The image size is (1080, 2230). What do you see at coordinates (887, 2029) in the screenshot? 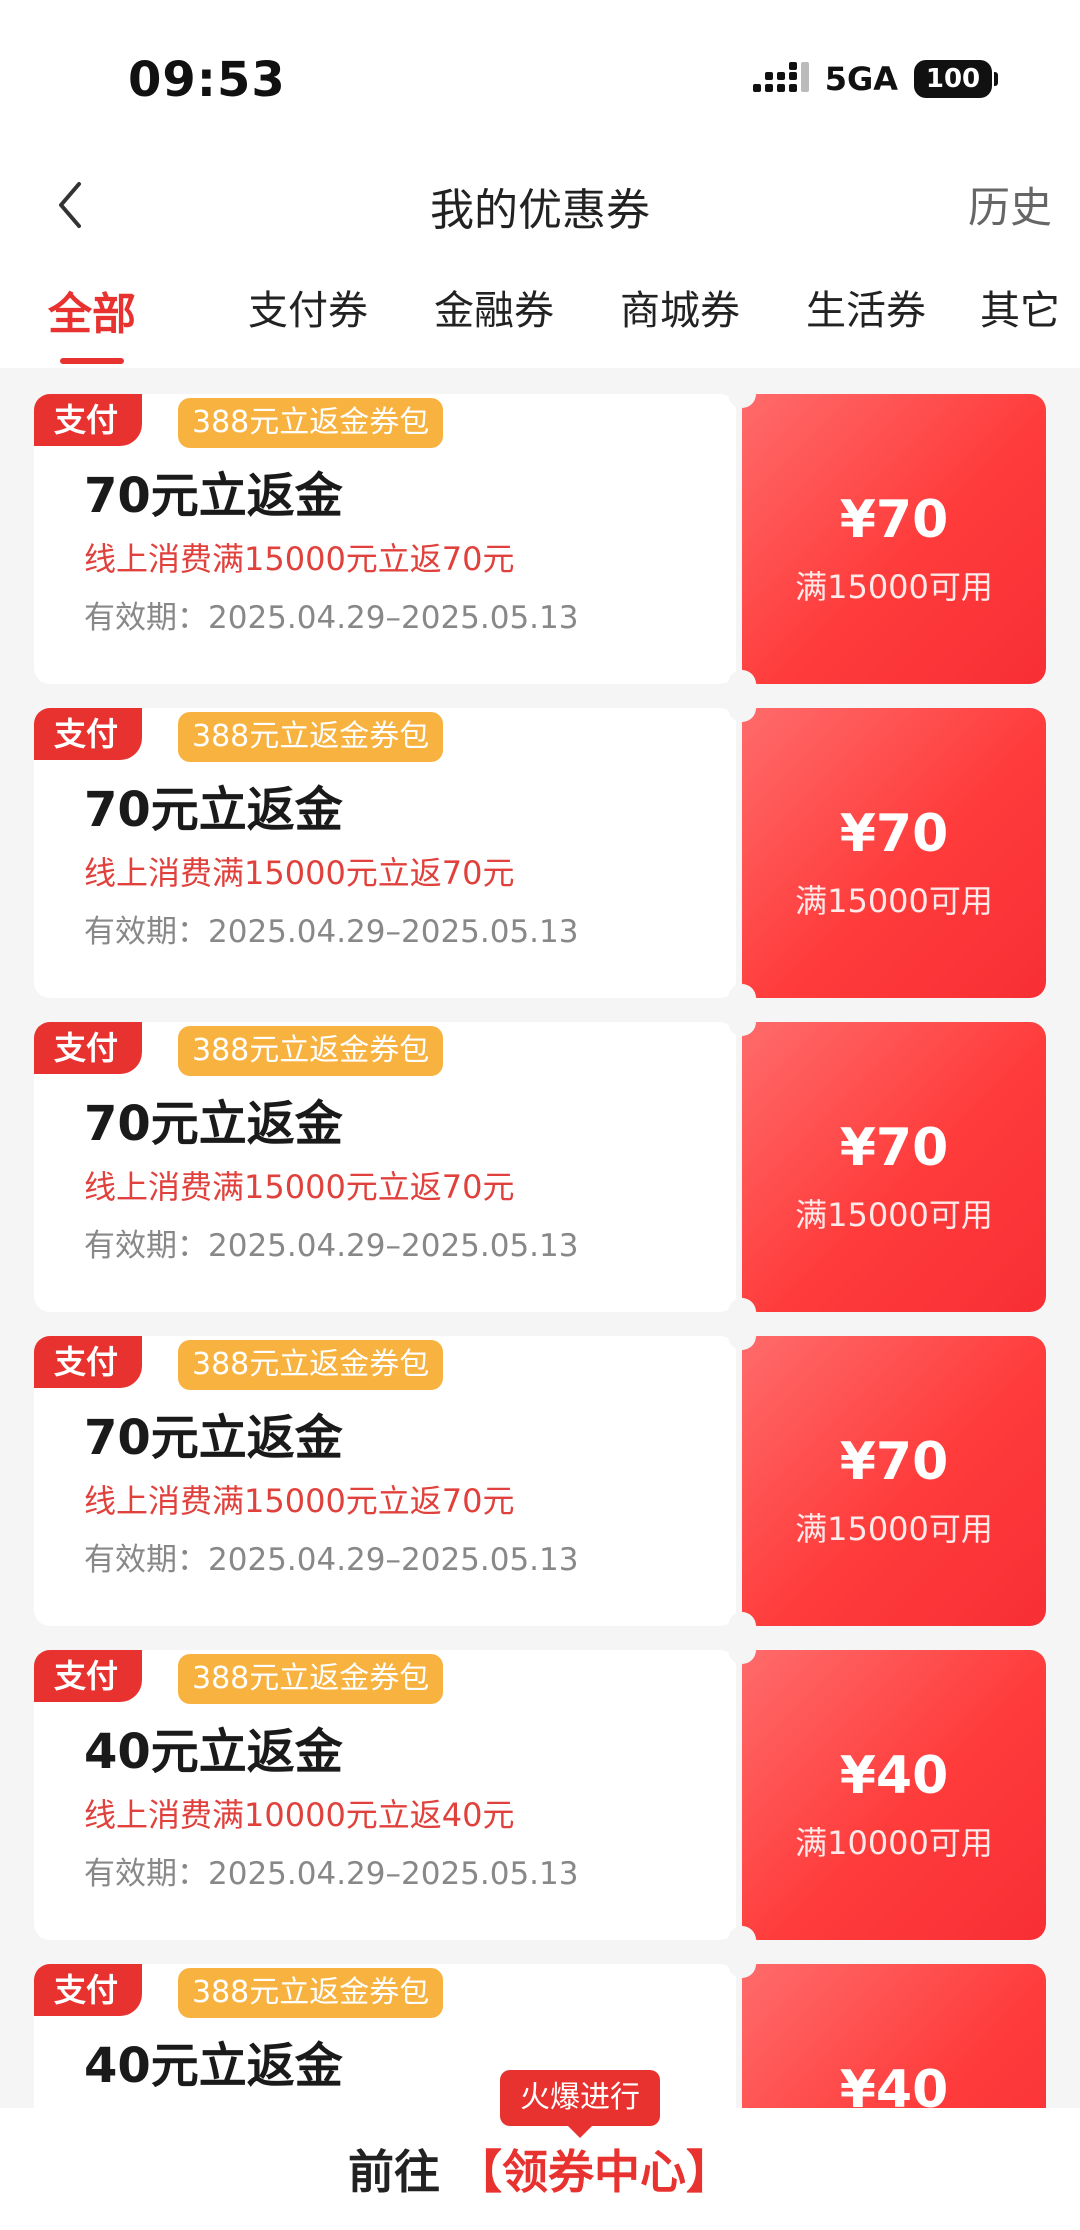
I see `coupon-value-panel: ¥40` at bounding box center [887, 2029].